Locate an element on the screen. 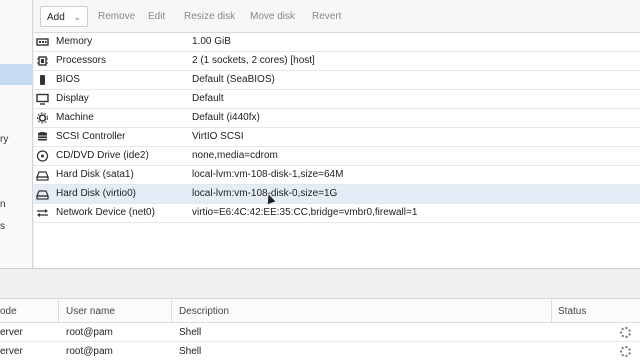  hardware-name: Hard Disk (virtio0) is located at coordinates (96, 193).